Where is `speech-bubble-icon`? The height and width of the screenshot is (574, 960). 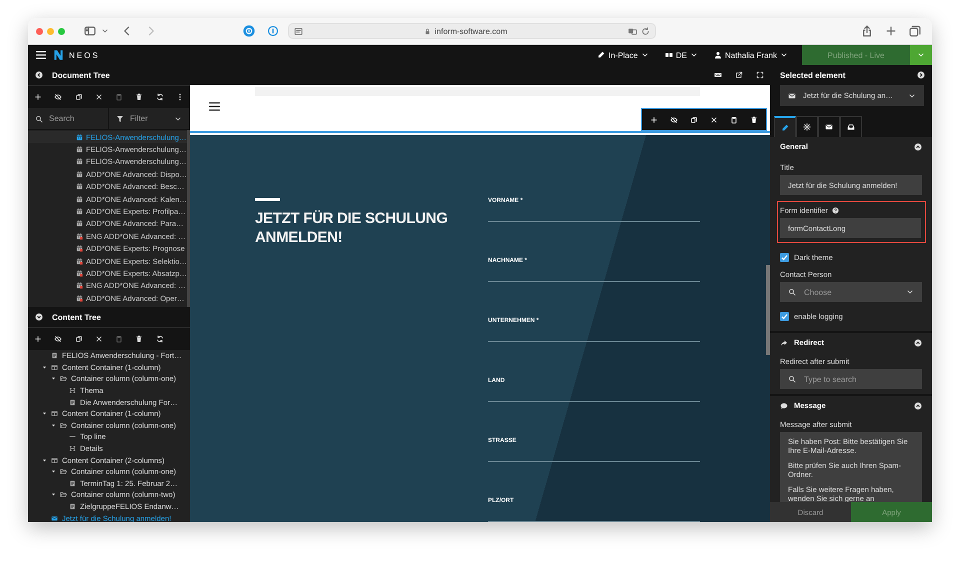
speech-bubble-icon is located at coordinates (784, 406).